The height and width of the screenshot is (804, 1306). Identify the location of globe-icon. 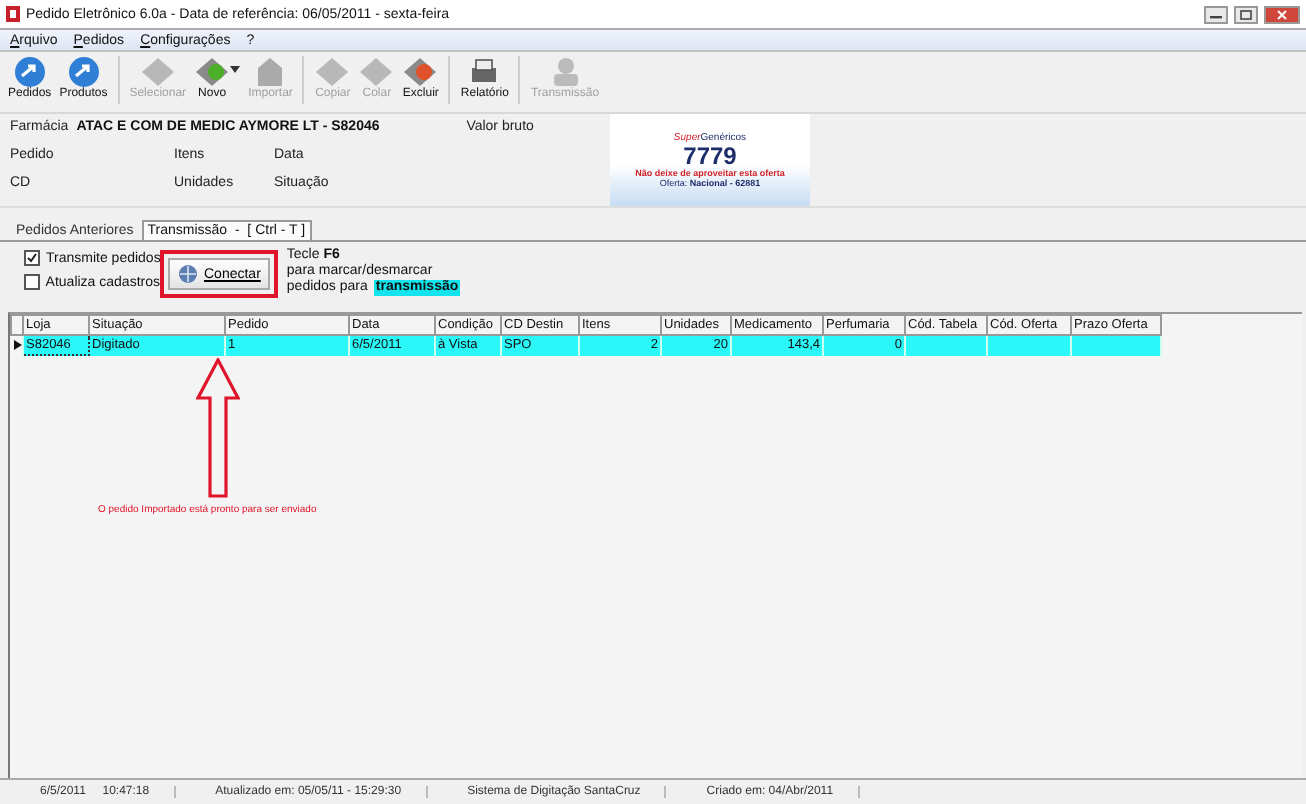
(188, 274).